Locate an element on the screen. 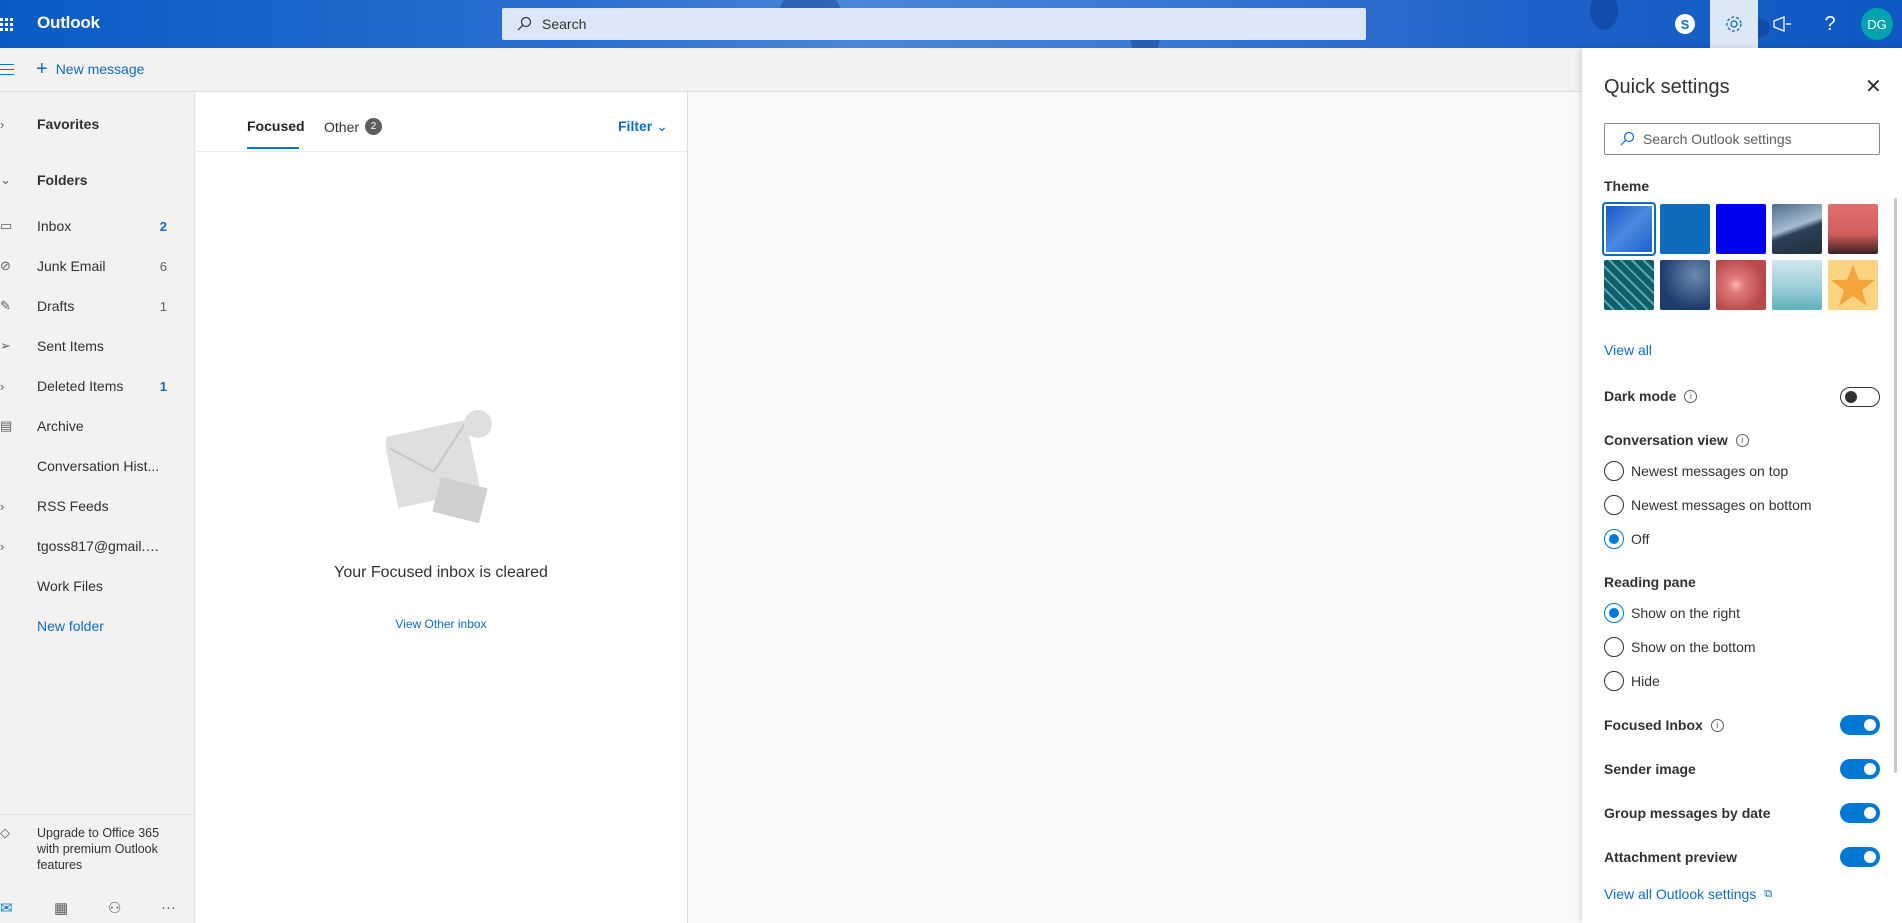  folders-section: ⌄ Folders is located at coordinates (97, 180).